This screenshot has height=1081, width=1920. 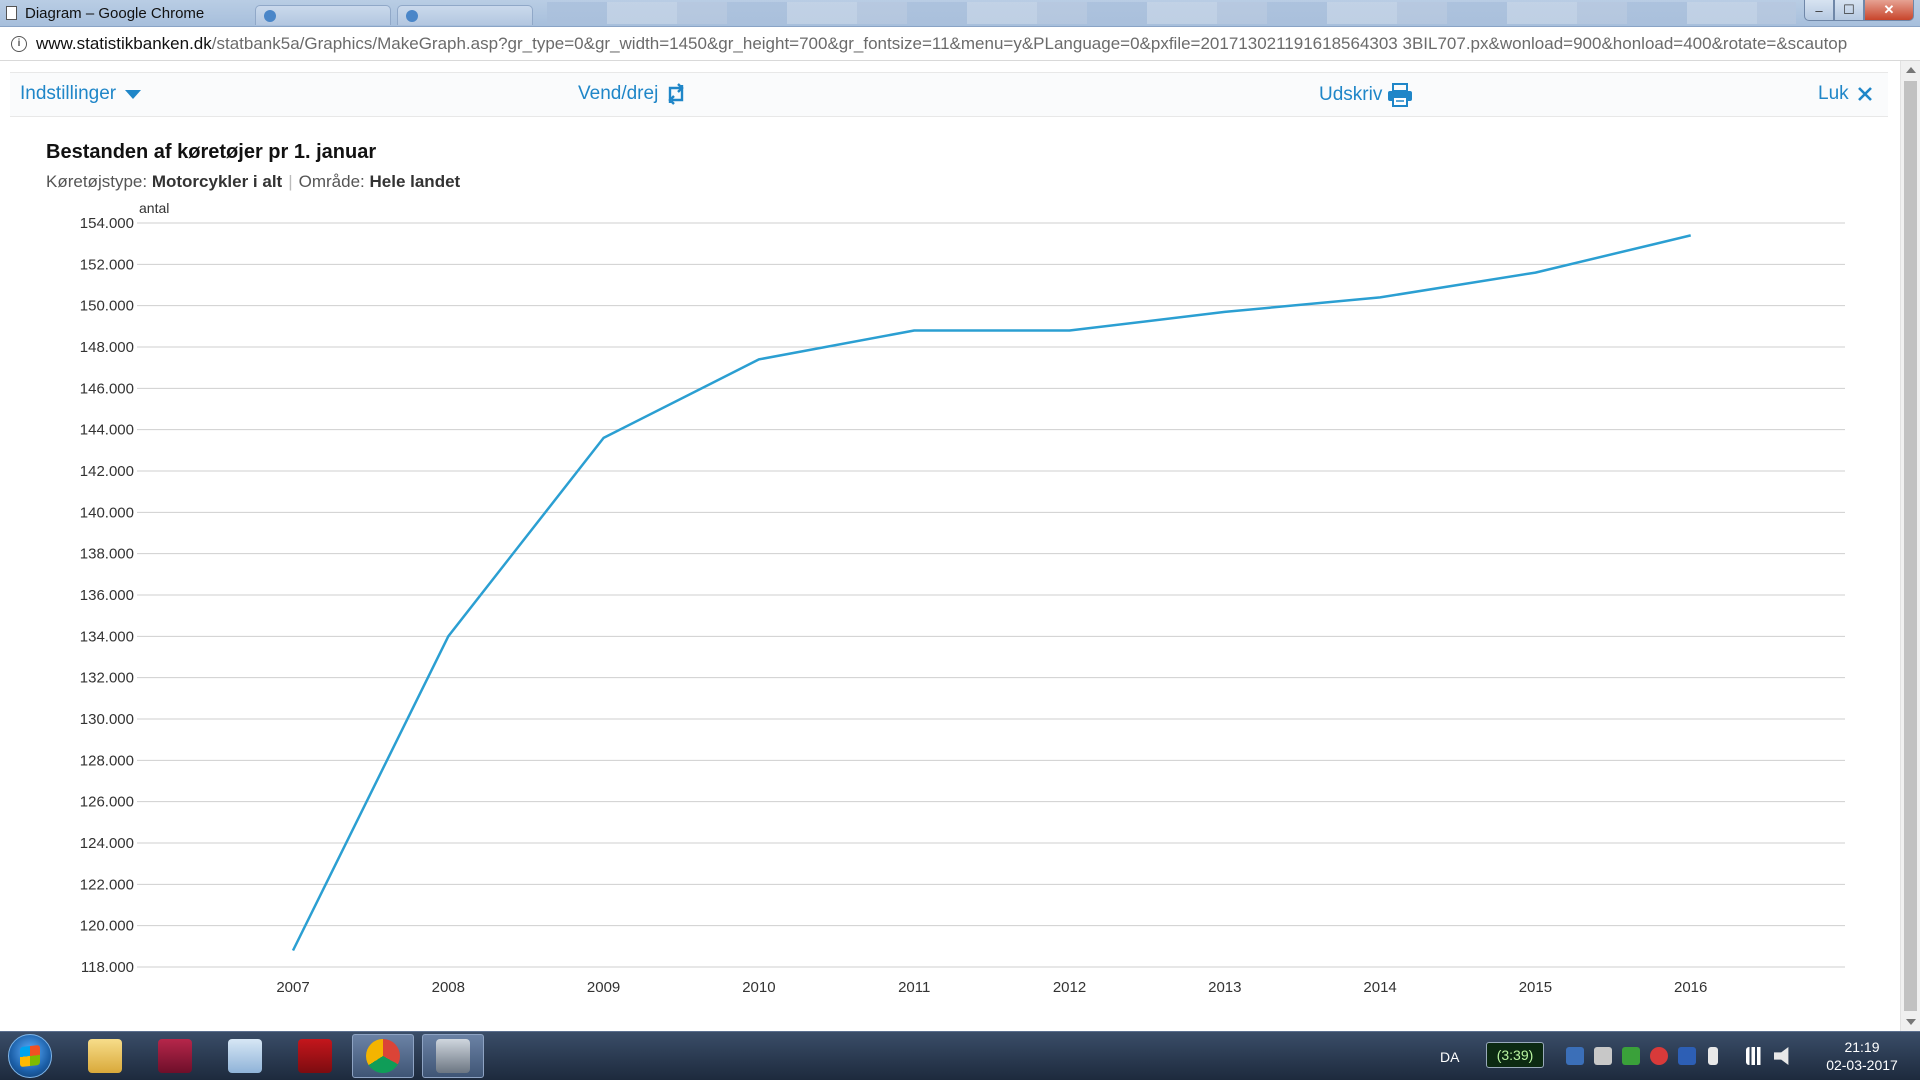 What do you see at coordinates (1755, 1056) in the screenshot?
I see `network-icon` at bounding box center [1755, 1056].